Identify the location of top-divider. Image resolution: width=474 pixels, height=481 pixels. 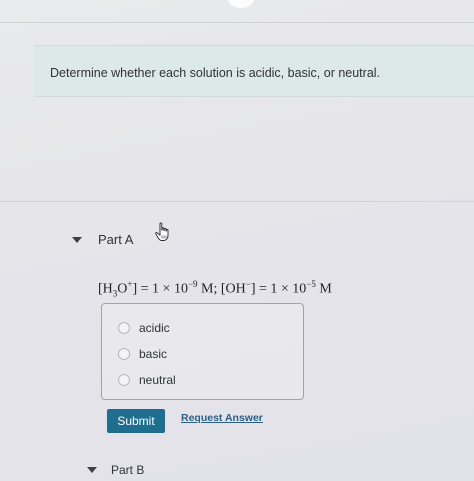
(237, 22).